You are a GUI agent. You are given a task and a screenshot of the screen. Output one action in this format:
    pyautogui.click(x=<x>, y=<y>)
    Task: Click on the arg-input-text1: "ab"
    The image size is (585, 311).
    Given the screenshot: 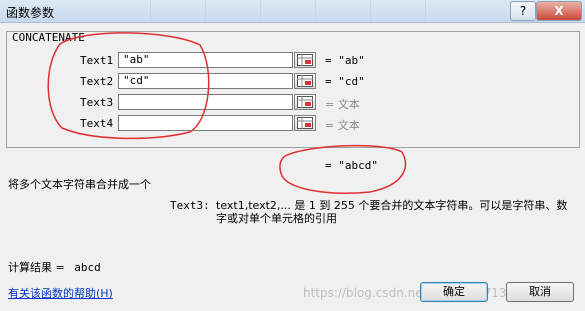 What is the action you would take?
    pyautogui.click(x=205, y=60)
    